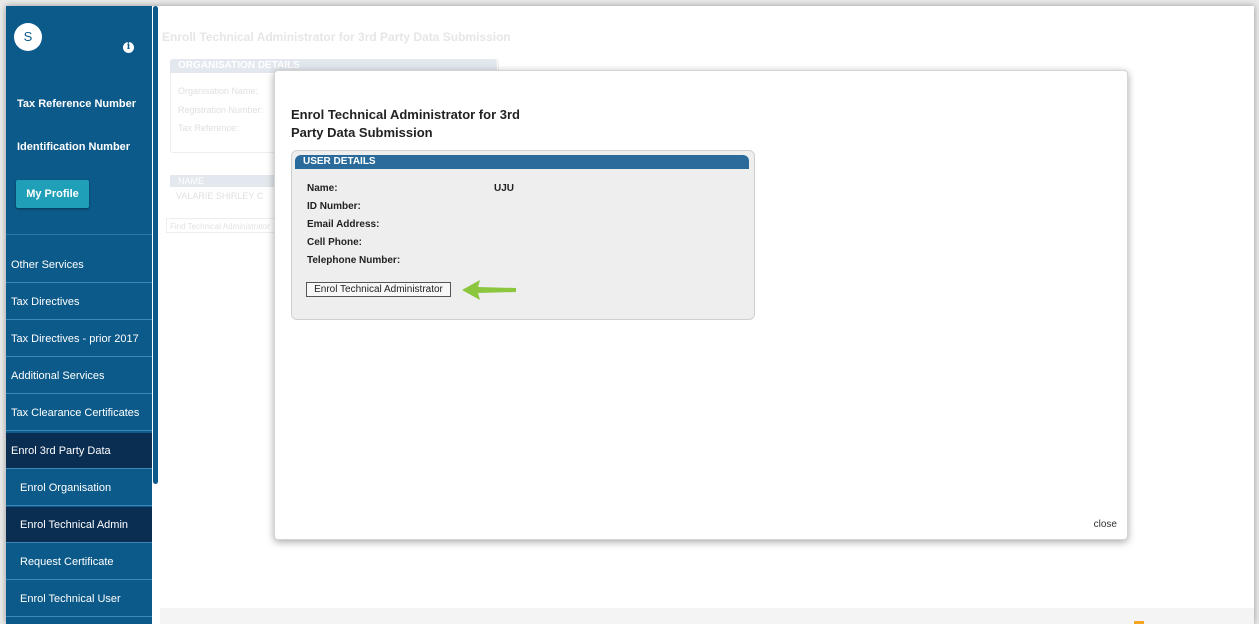  I want to click on menu-item-enrol-technical-admin: Enrol Technical Admin, so click(79, 525).